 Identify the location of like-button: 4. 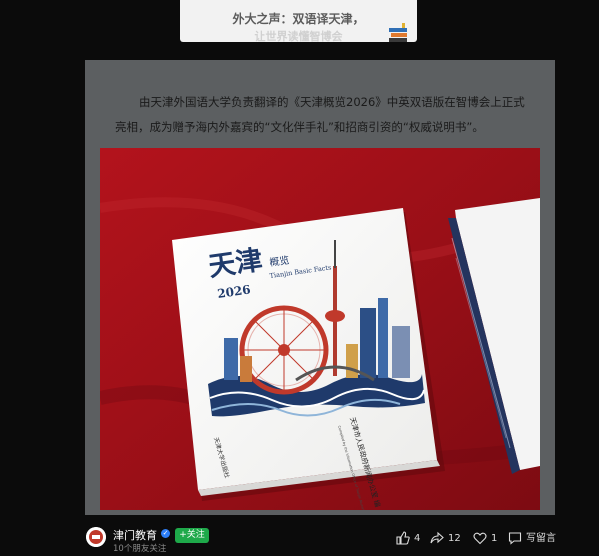
(408, 538).